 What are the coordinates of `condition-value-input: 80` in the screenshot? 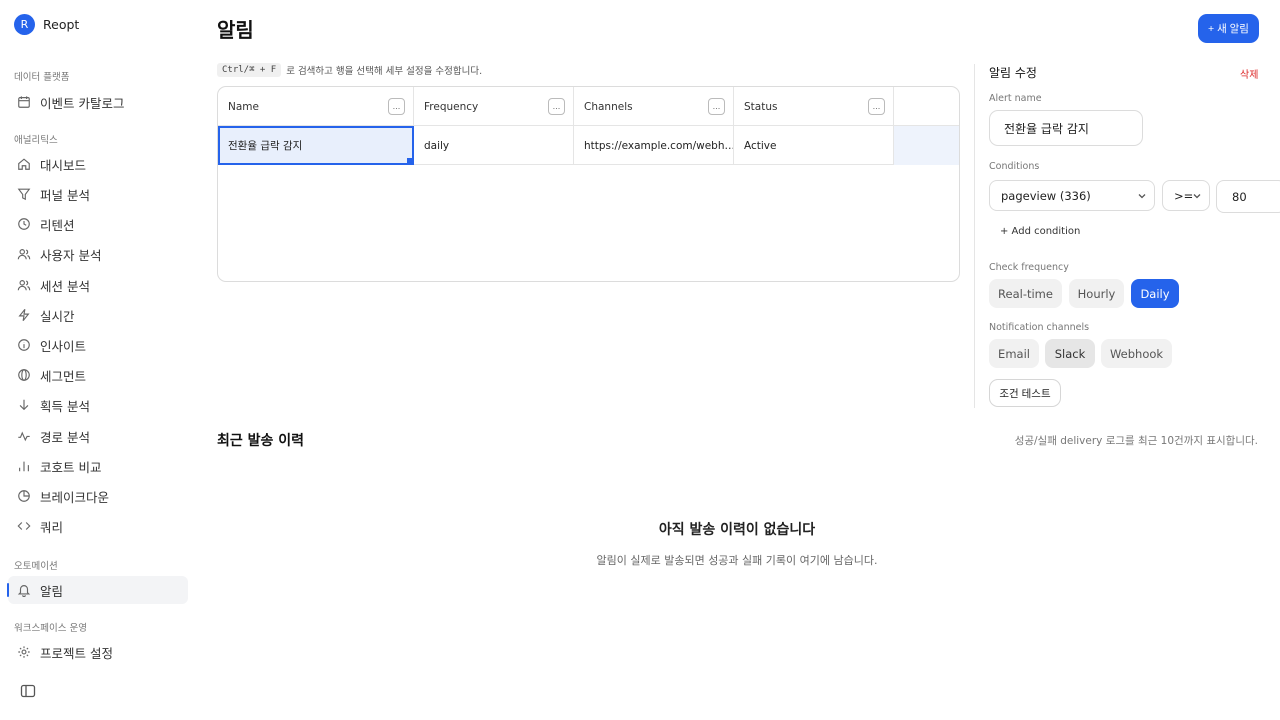 It's located at (1248, 196).